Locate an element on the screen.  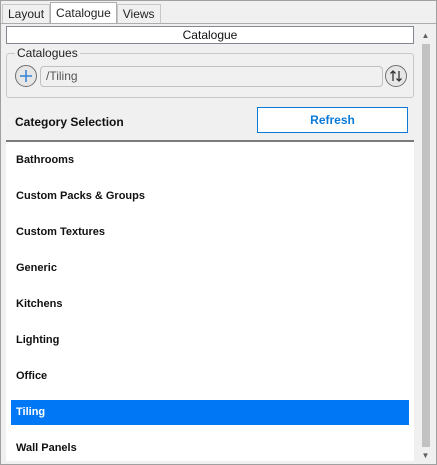
refresh-button: Refresh is located at coordinates (332, 120).